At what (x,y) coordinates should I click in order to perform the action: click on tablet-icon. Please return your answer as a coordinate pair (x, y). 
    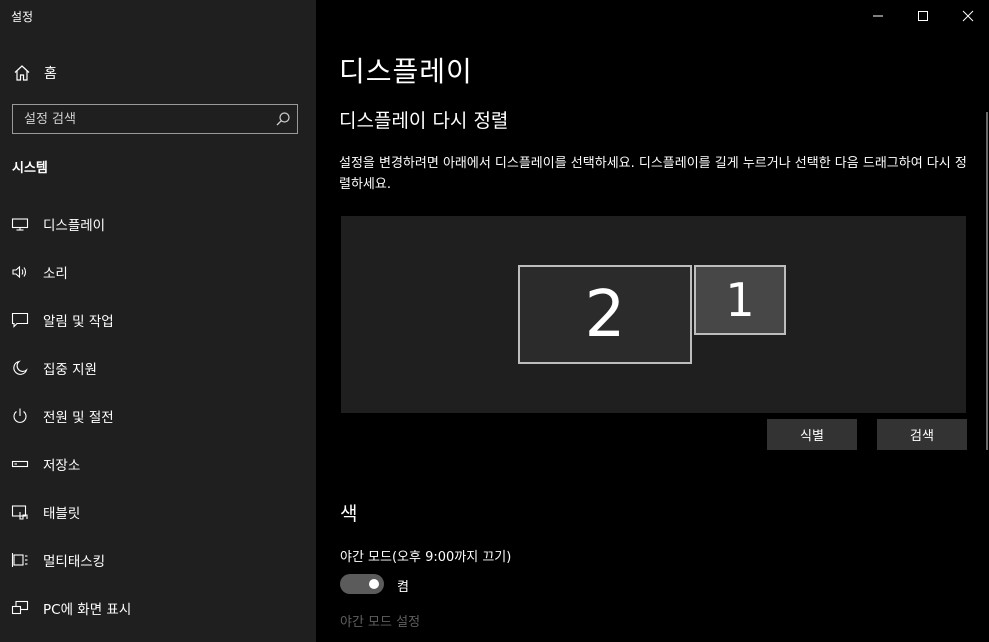
    Looking at the image, I should click on (20, 512).